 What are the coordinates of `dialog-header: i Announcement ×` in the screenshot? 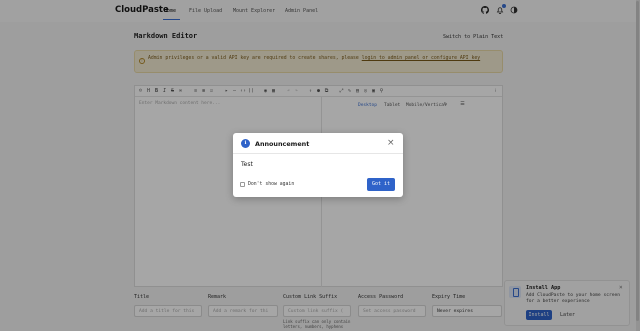 It's located at (318, 143).